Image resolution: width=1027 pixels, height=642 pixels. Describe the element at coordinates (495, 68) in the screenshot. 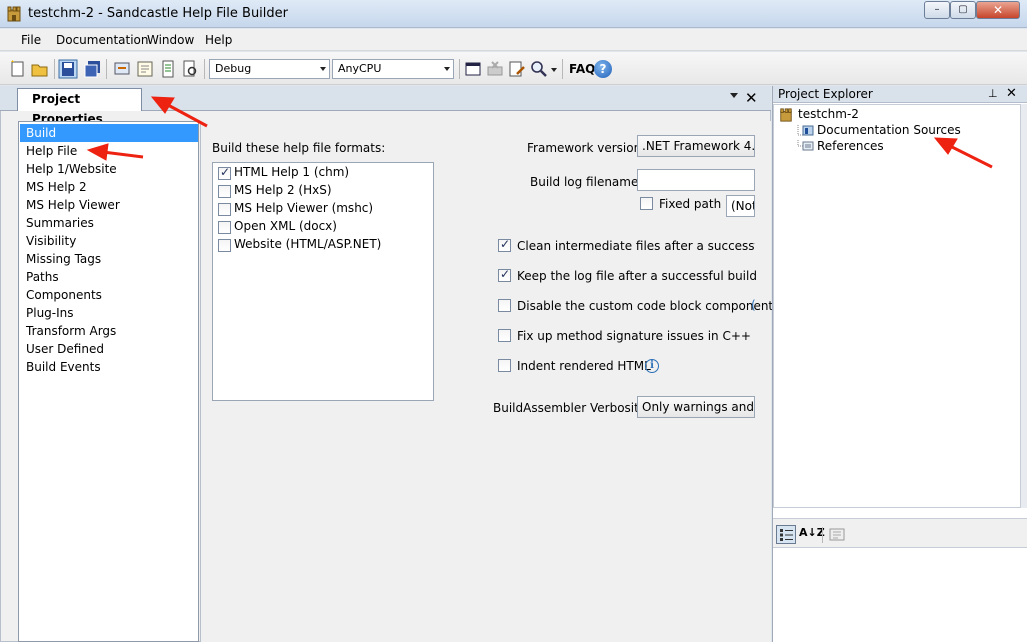

I see `cancel-build-icon` at that location.